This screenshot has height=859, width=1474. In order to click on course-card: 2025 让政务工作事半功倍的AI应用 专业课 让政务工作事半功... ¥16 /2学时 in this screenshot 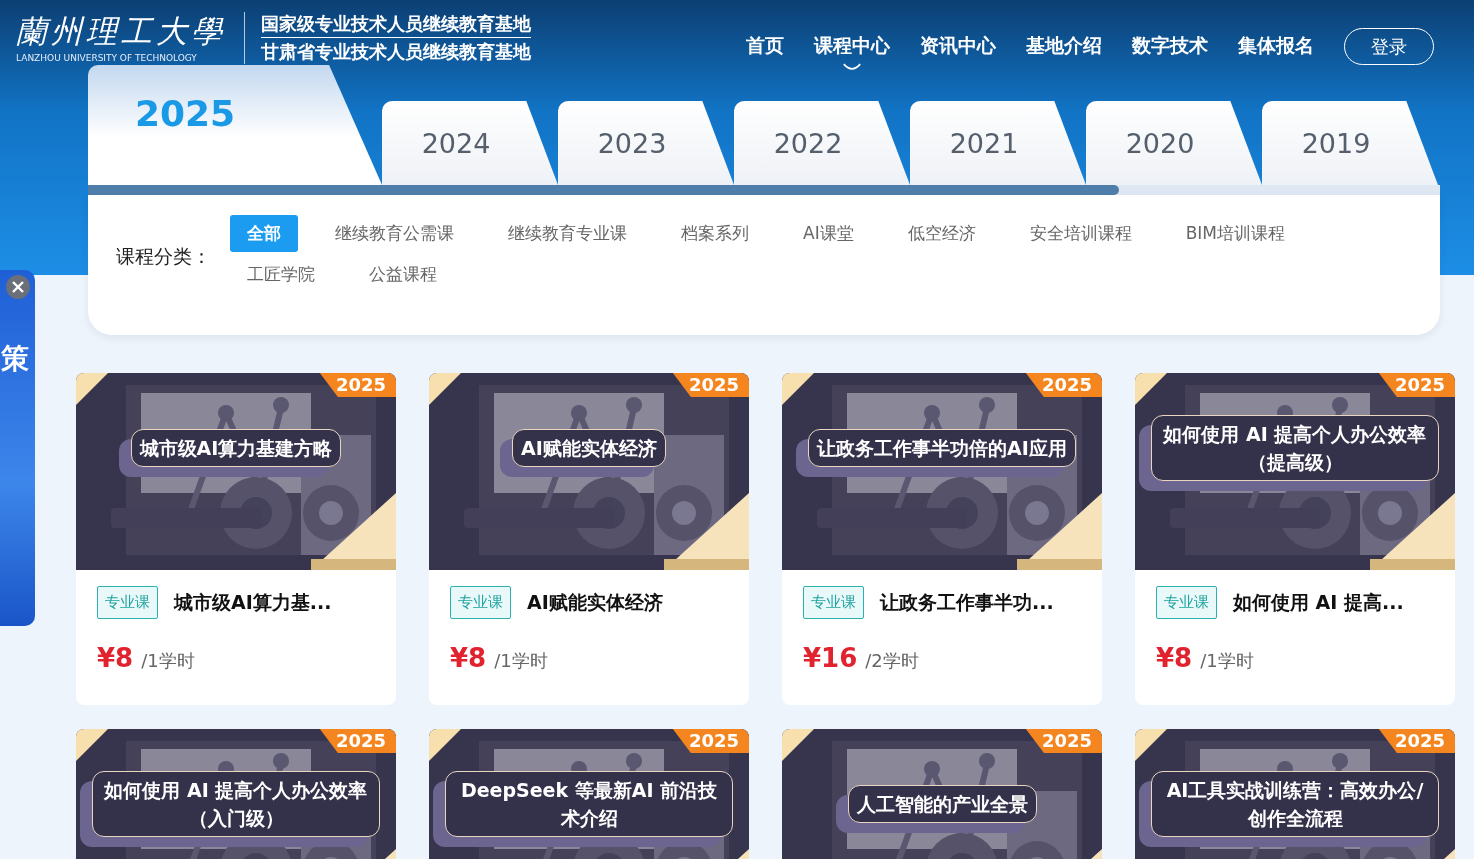, I will do `click(942, 539)`.